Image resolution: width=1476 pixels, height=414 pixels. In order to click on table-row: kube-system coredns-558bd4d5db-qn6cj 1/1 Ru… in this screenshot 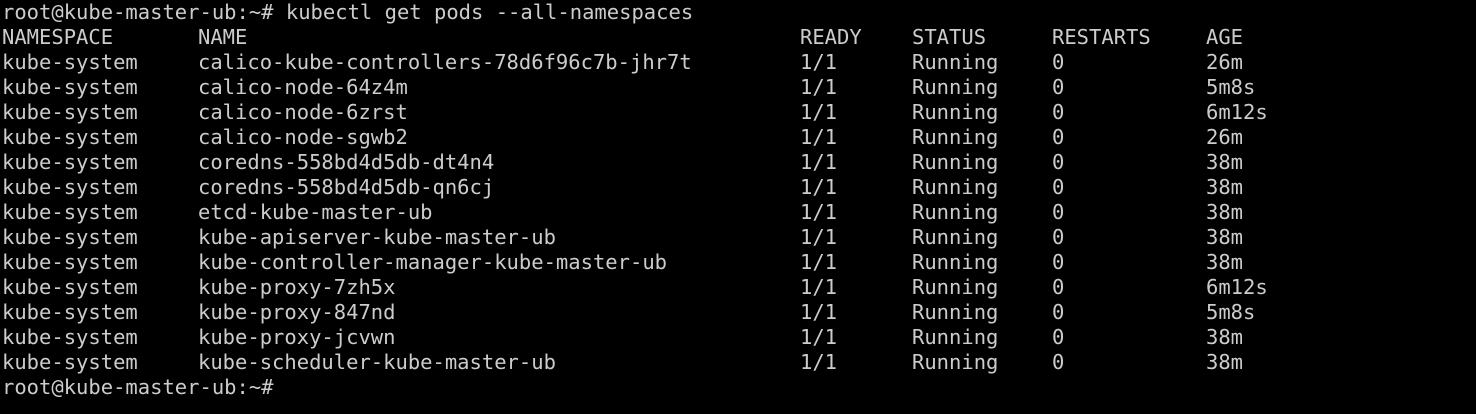, I will do `click(738, 187)`.